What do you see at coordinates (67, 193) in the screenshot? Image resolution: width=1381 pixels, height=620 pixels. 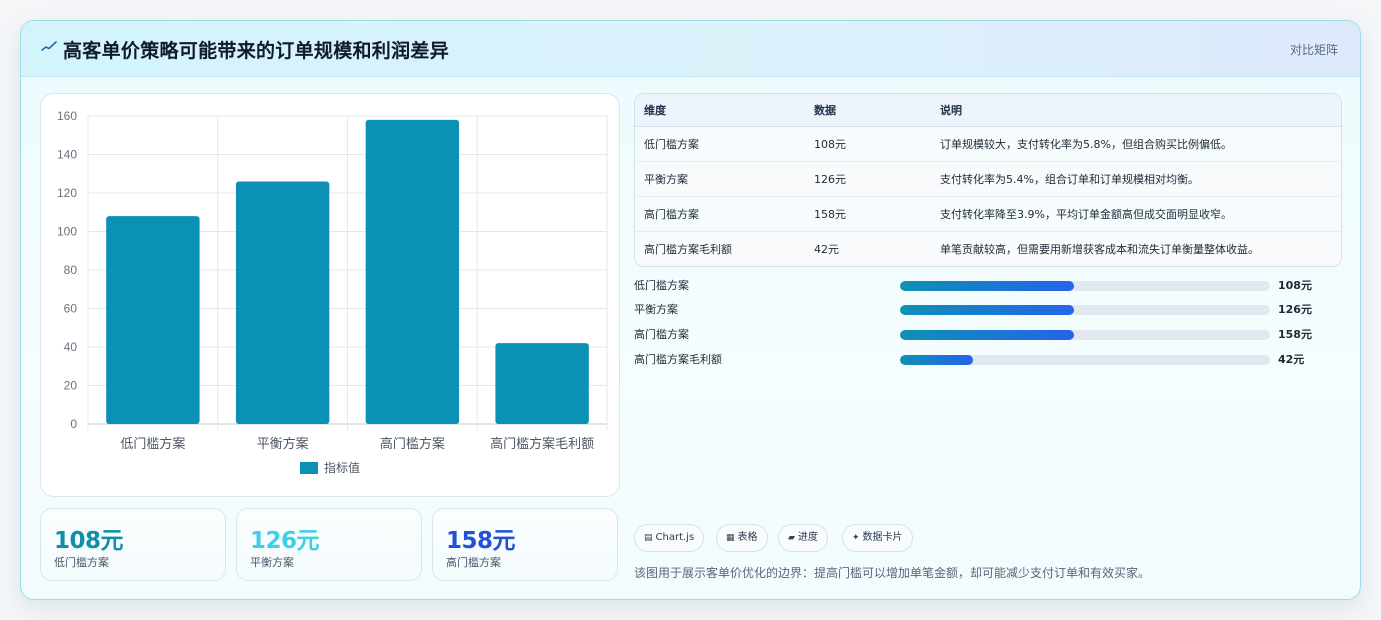 I see `y-tick-label: 120` at bounding box center [67, 193].